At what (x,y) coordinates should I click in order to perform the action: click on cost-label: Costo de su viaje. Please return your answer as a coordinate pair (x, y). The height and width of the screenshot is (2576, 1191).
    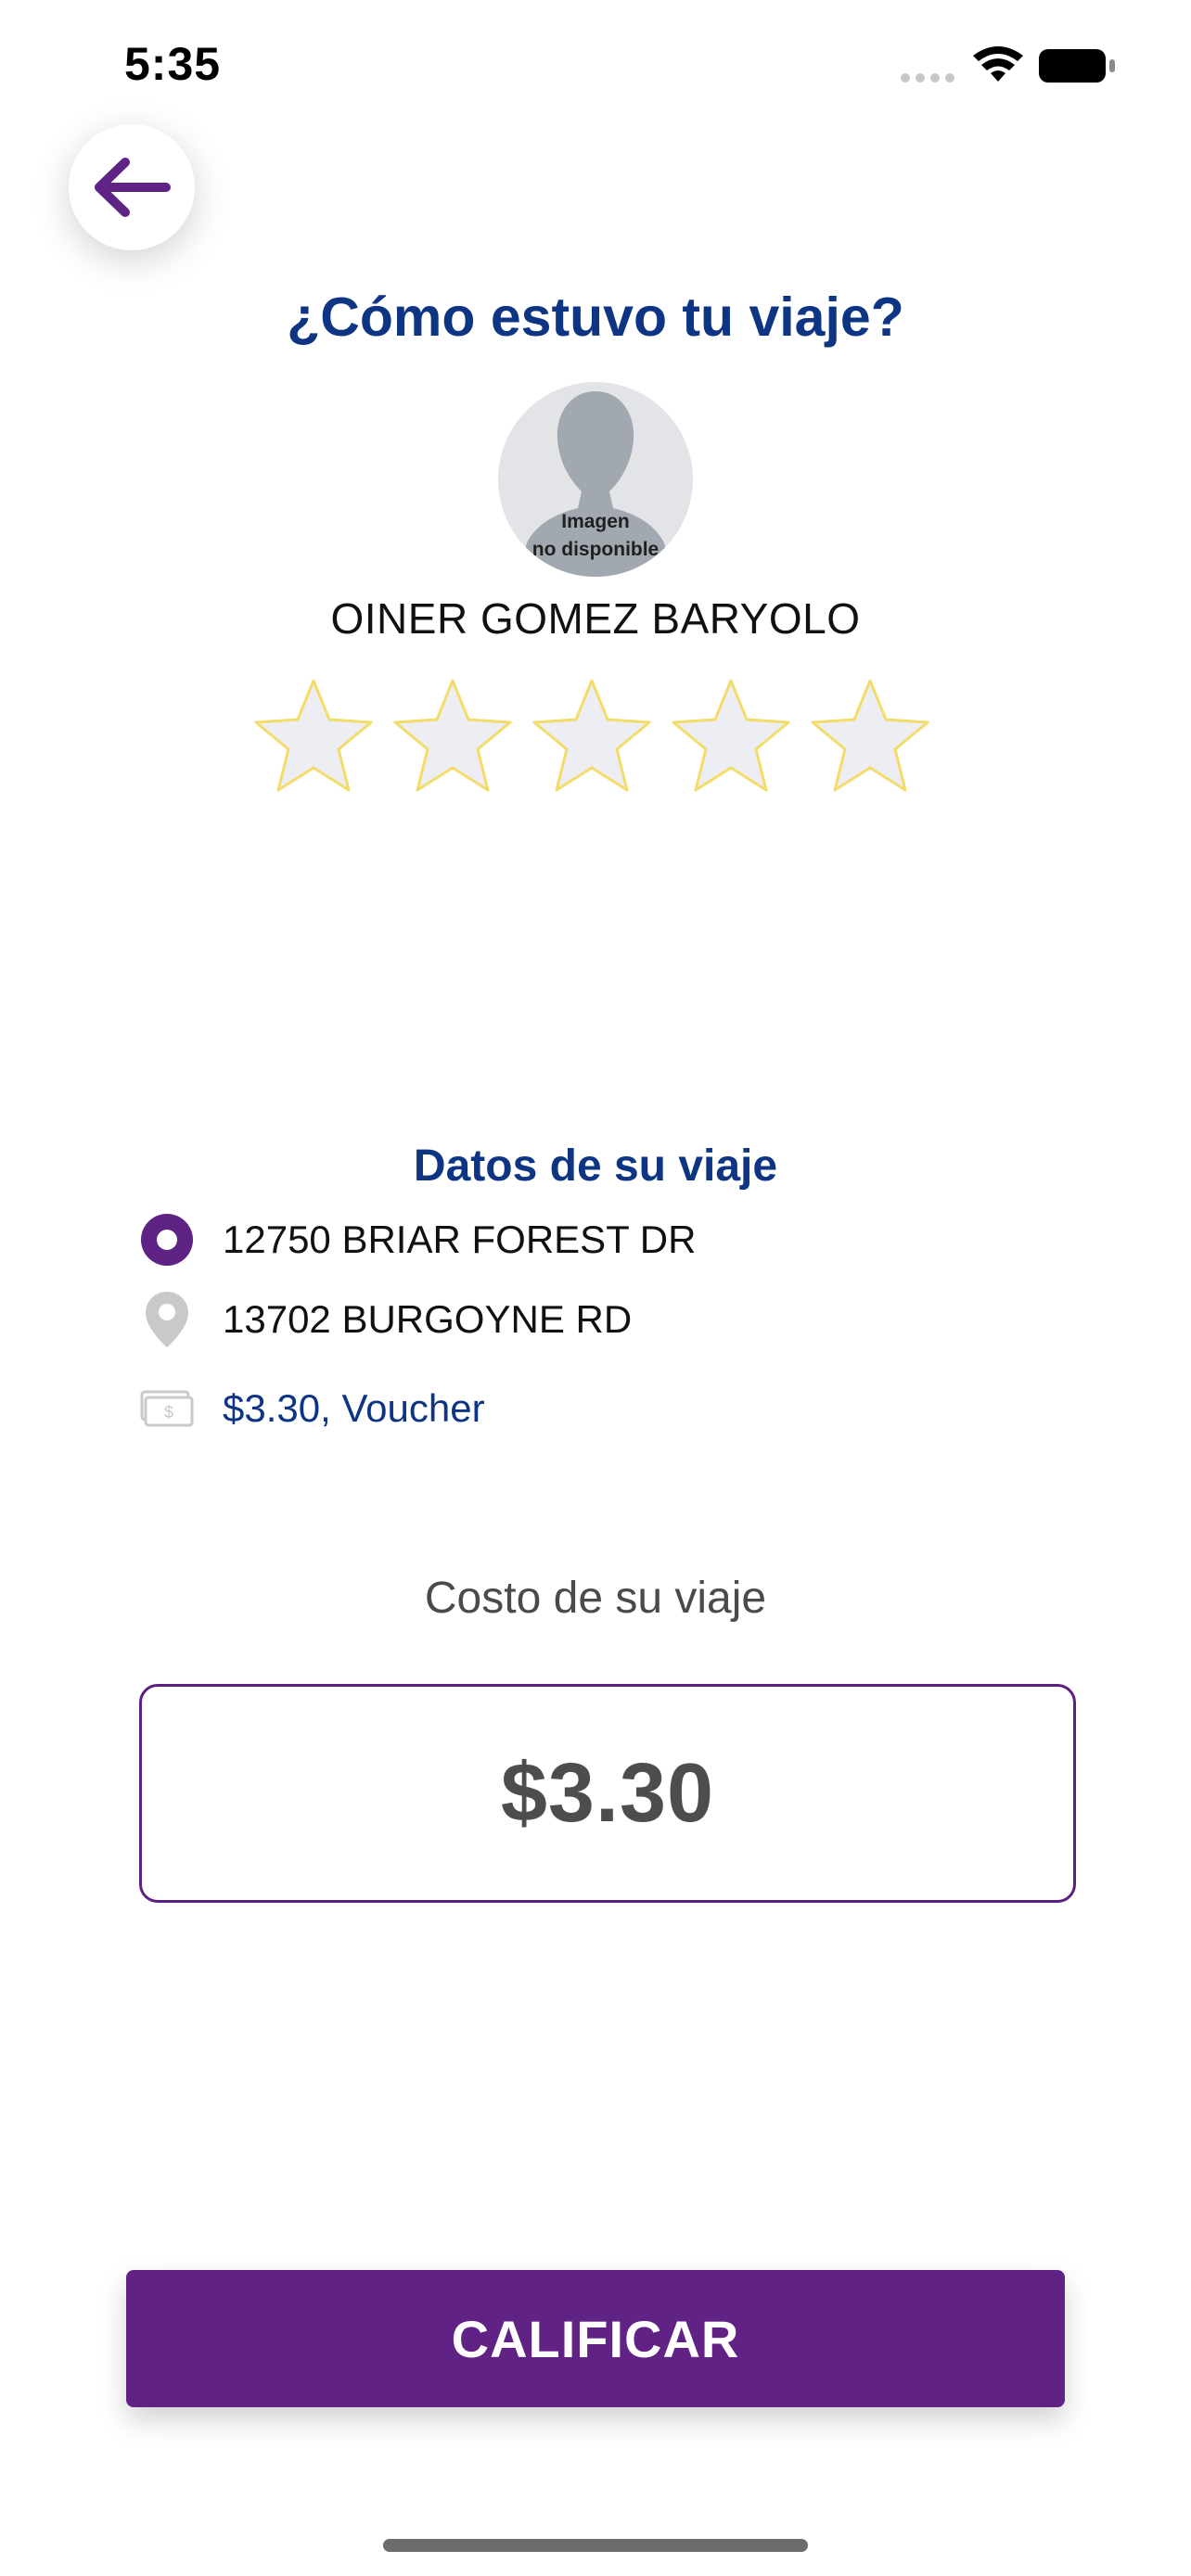
    Looking at the image, I should click on (595, 1599).